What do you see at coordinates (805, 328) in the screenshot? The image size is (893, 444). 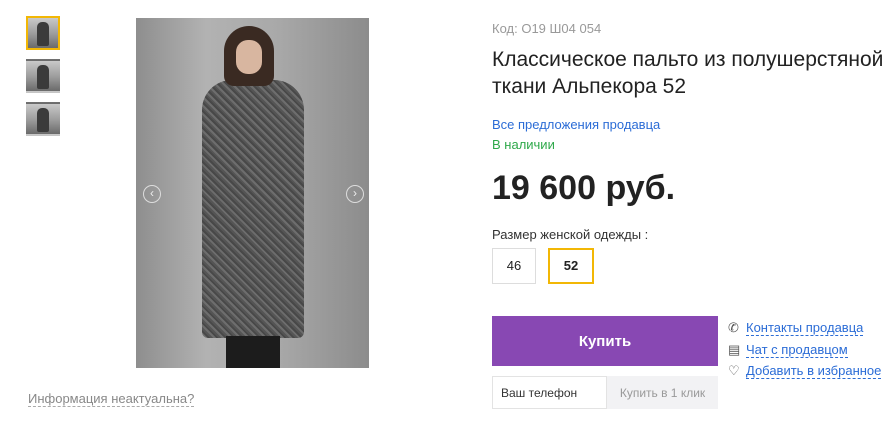 I see `seller-contacts-label: Контакты продавца` at bounding box center [805, 328].